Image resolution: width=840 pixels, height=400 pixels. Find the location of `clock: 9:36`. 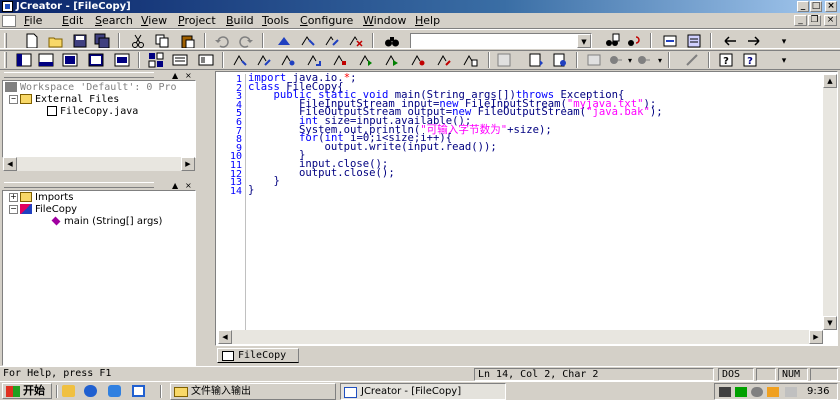

clock: 9:36 is located at coordinates (818, 391).